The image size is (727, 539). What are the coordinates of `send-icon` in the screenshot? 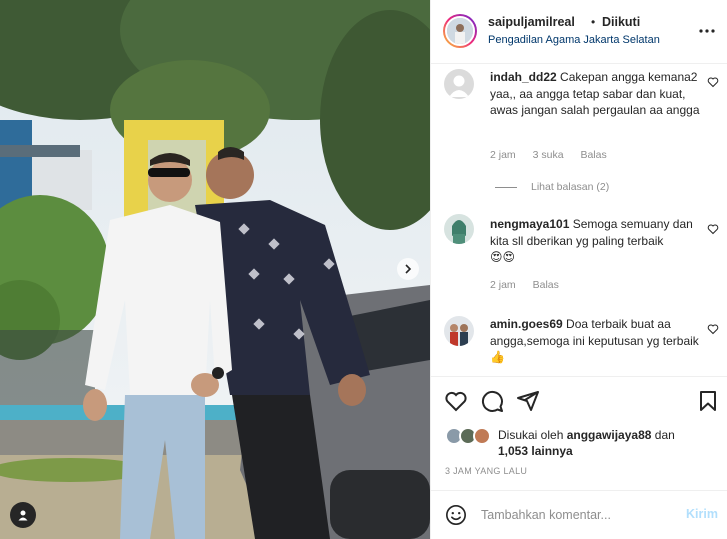 It's located at (528, 401).